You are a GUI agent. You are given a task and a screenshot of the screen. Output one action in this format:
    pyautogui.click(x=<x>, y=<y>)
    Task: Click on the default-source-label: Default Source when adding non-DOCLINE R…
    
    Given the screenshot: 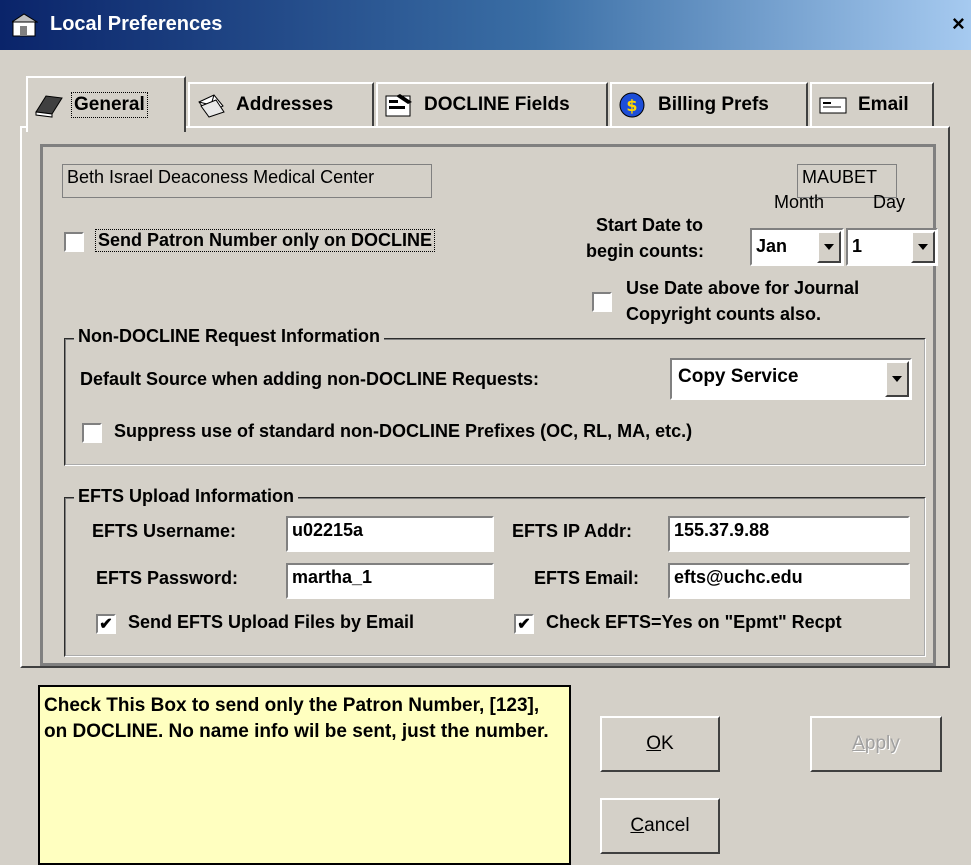 What is the action you would take?
    pyautogui.click(x=310, y=379)
    